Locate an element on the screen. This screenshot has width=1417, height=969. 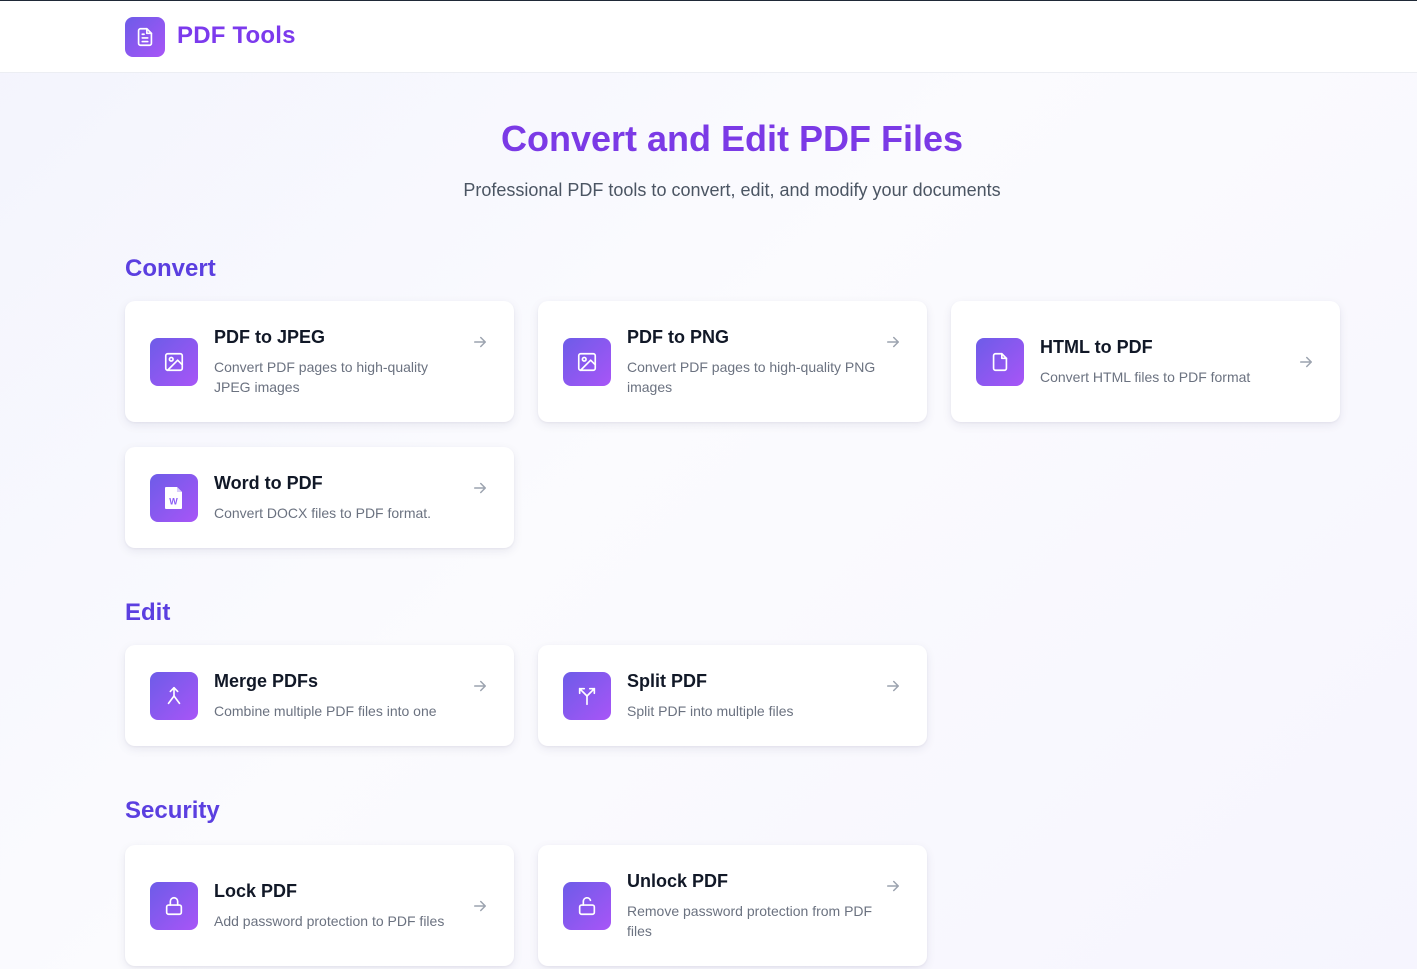
tool-description: Convert DOCX files to PDF format. is located at coordinates (323, 512).